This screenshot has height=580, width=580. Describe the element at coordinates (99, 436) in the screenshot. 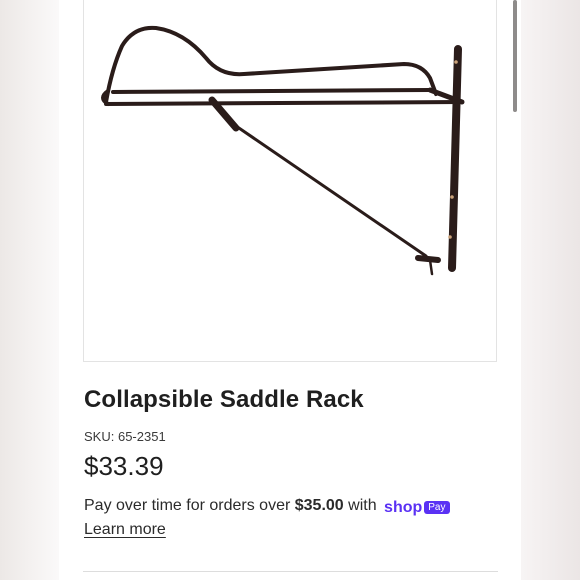

I see `sku-label: SKU:` at that location.